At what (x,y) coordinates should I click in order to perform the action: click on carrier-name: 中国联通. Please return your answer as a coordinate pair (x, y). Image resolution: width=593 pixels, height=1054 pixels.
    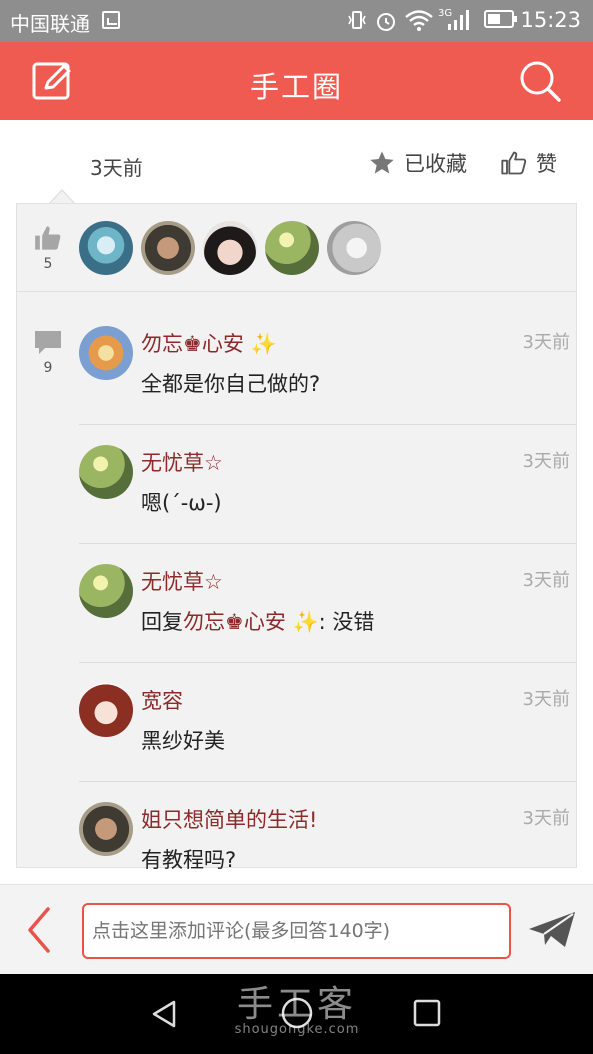
    Looking at the image, I should click on (50, 24).